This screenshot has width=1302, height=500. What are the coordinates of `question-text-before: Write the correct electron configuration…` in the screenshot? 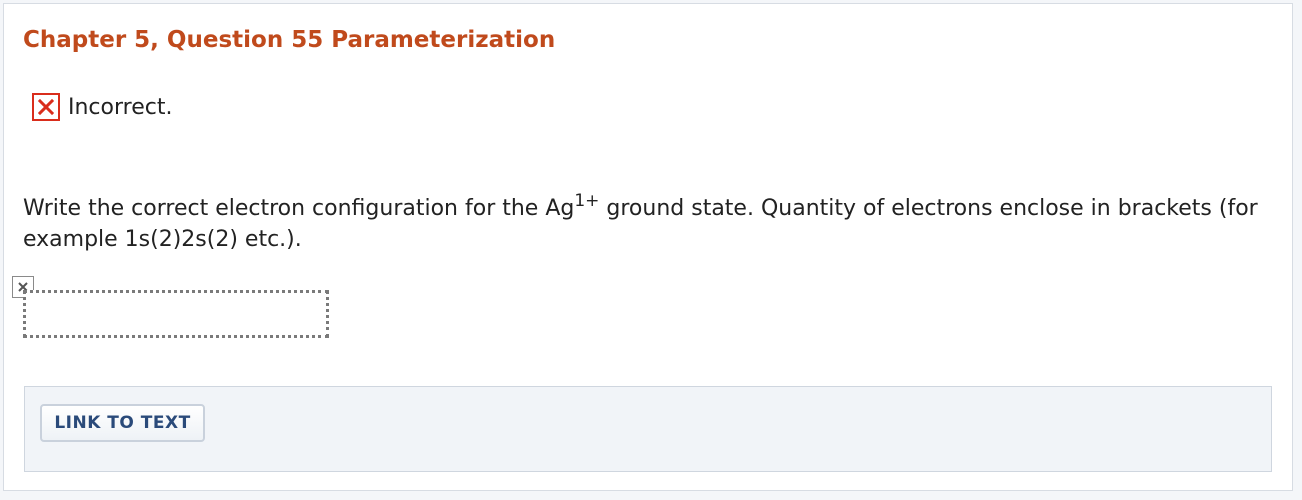 It's located at (299, 208).